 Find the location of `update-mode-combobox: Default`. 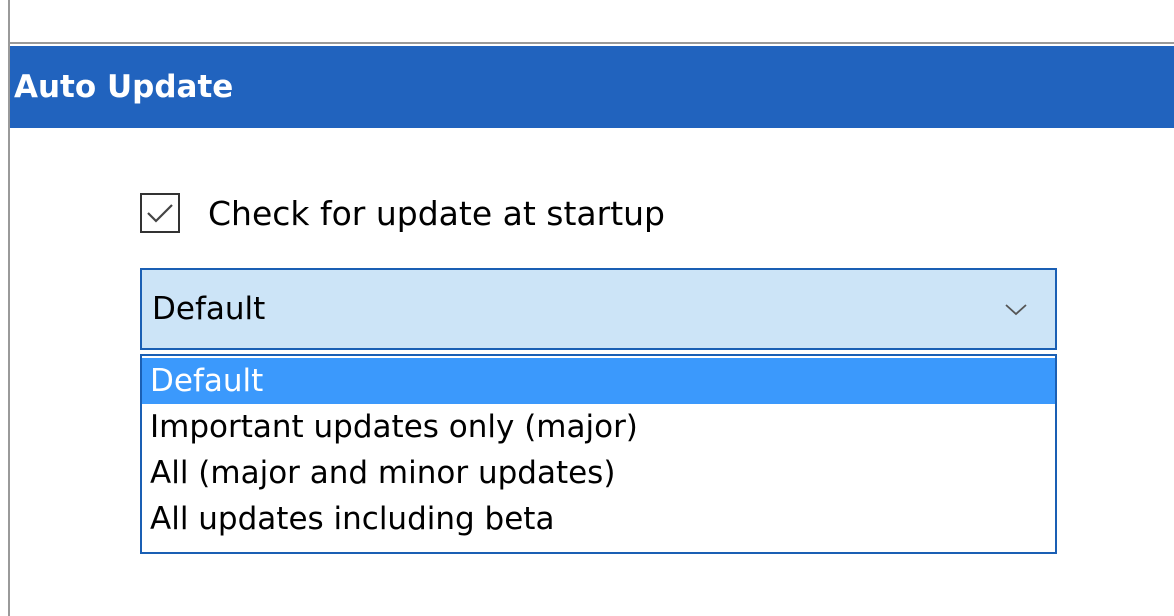

update-mode-combobox: Default is located at coordinates (598, 309).